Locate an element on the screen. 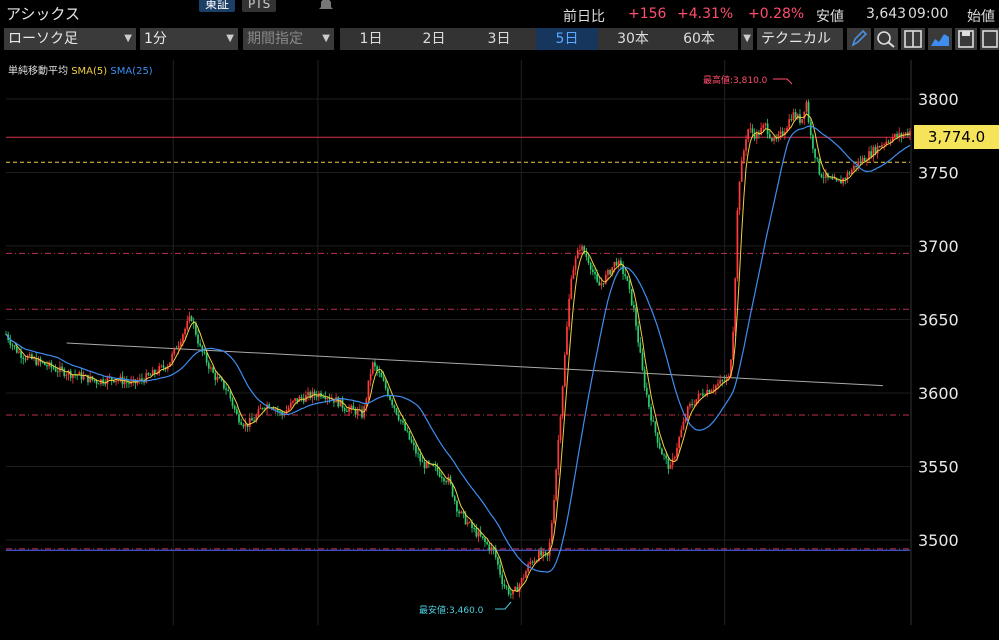 The height and width of the screenshot is (640, 999). tab-pts: PTS is located at coordinates (259, 6).